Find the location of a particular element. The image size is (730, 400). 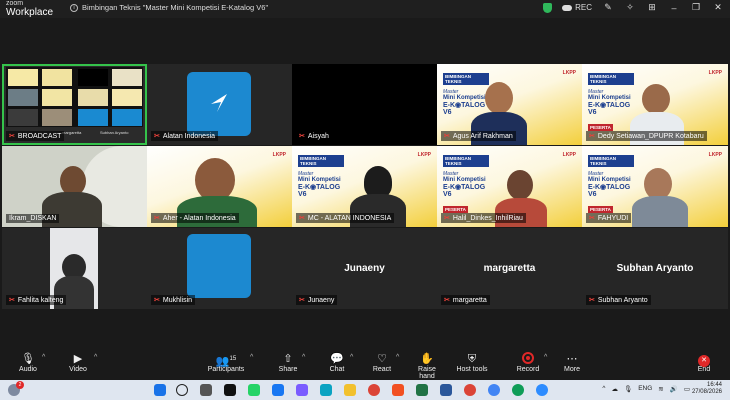

audio-button: 🎙 Audio is located at coordinates (28, 362).